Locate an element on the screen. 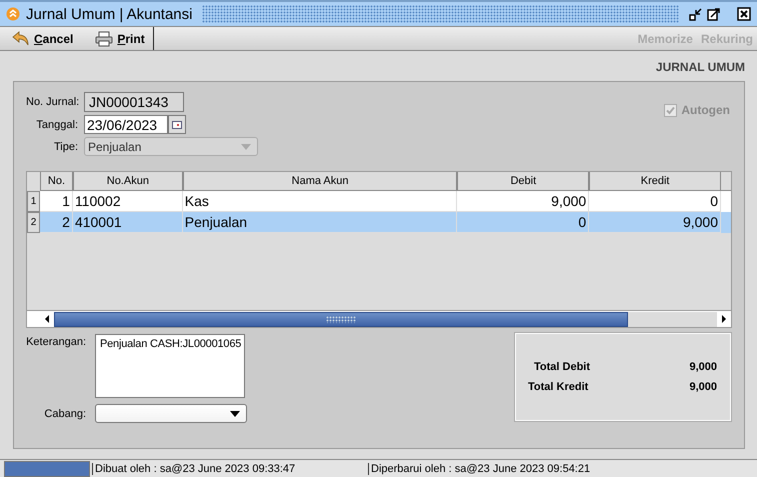 The height and width of the screenshot is (477, 757). field-label: Cabang: is located at coordinates (64, 414).